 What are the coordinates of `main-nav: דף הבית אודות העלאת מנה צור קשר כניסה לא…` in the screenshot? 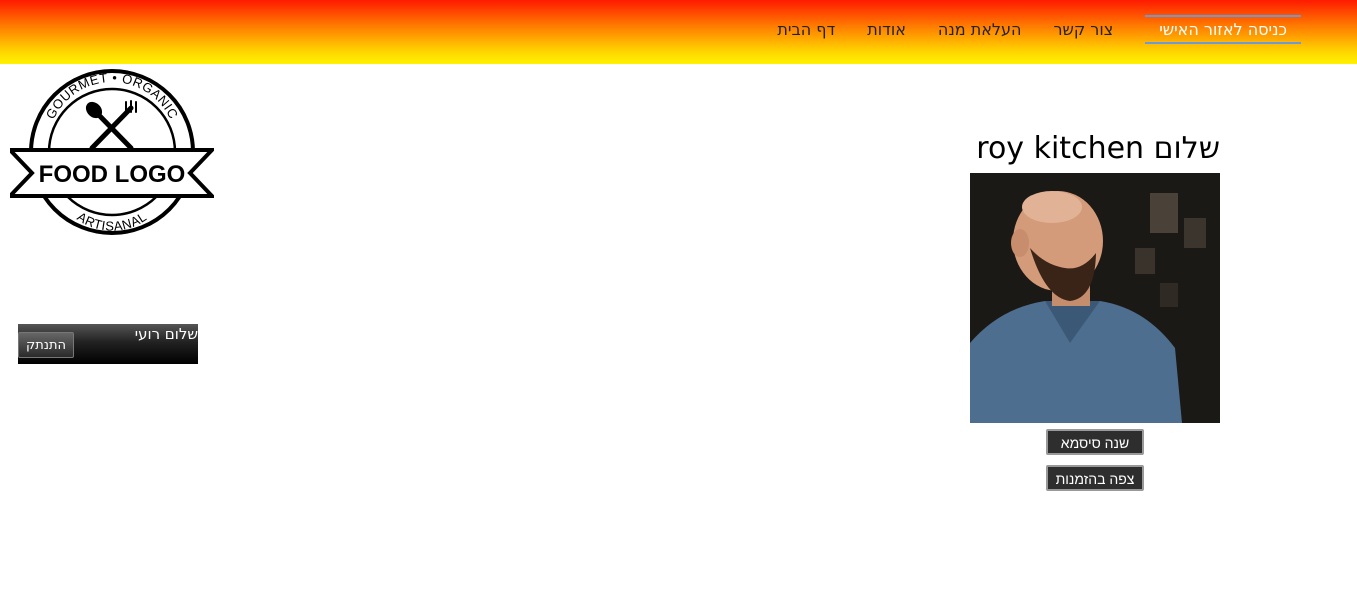 It's located at (1039, 29).